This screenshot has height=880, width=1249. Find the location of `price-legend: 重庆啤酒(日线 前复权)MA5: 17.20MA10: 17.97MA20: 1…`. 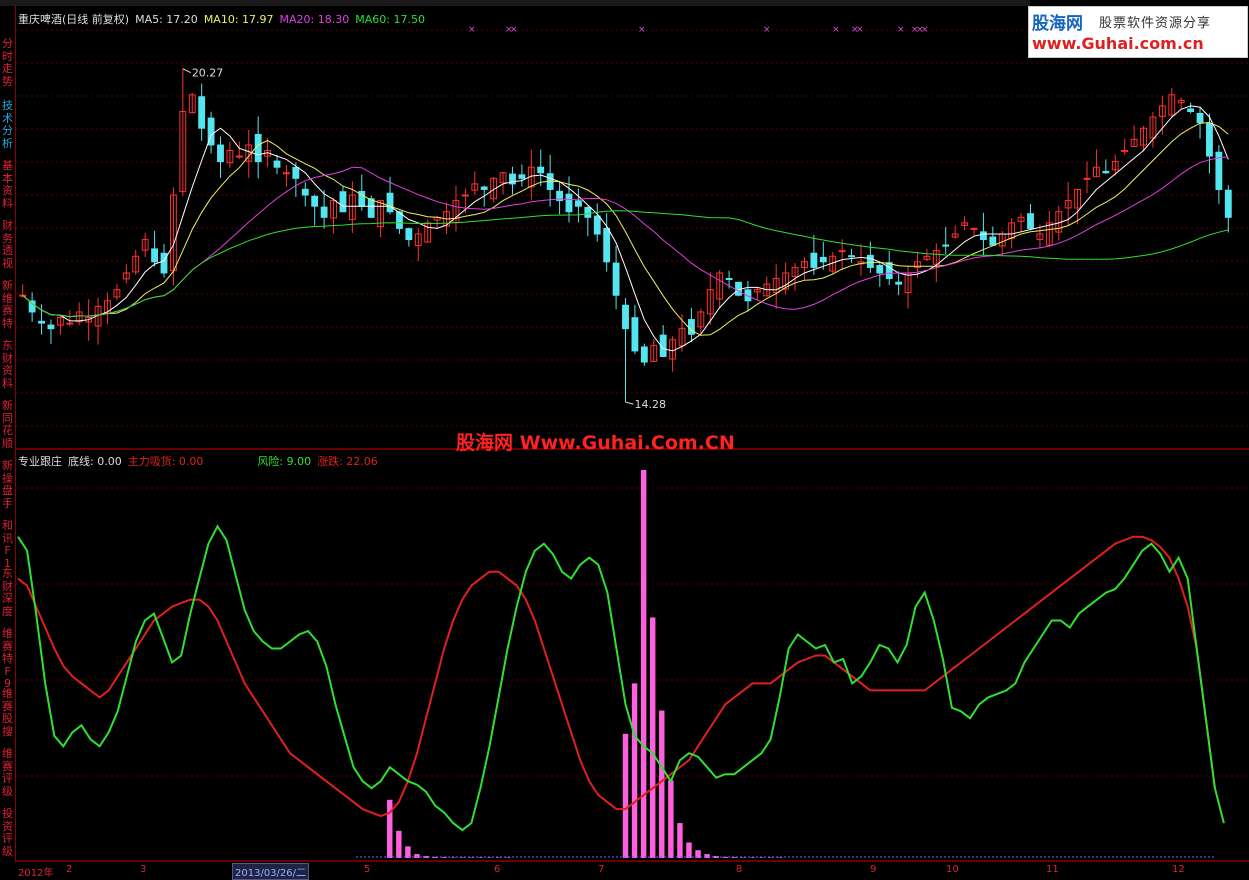

price-legend: 重庆啤酒(日线 前复权)MA5: 17.20MA10: 17.97MA20: 1… is located at coordinates (224, 19).